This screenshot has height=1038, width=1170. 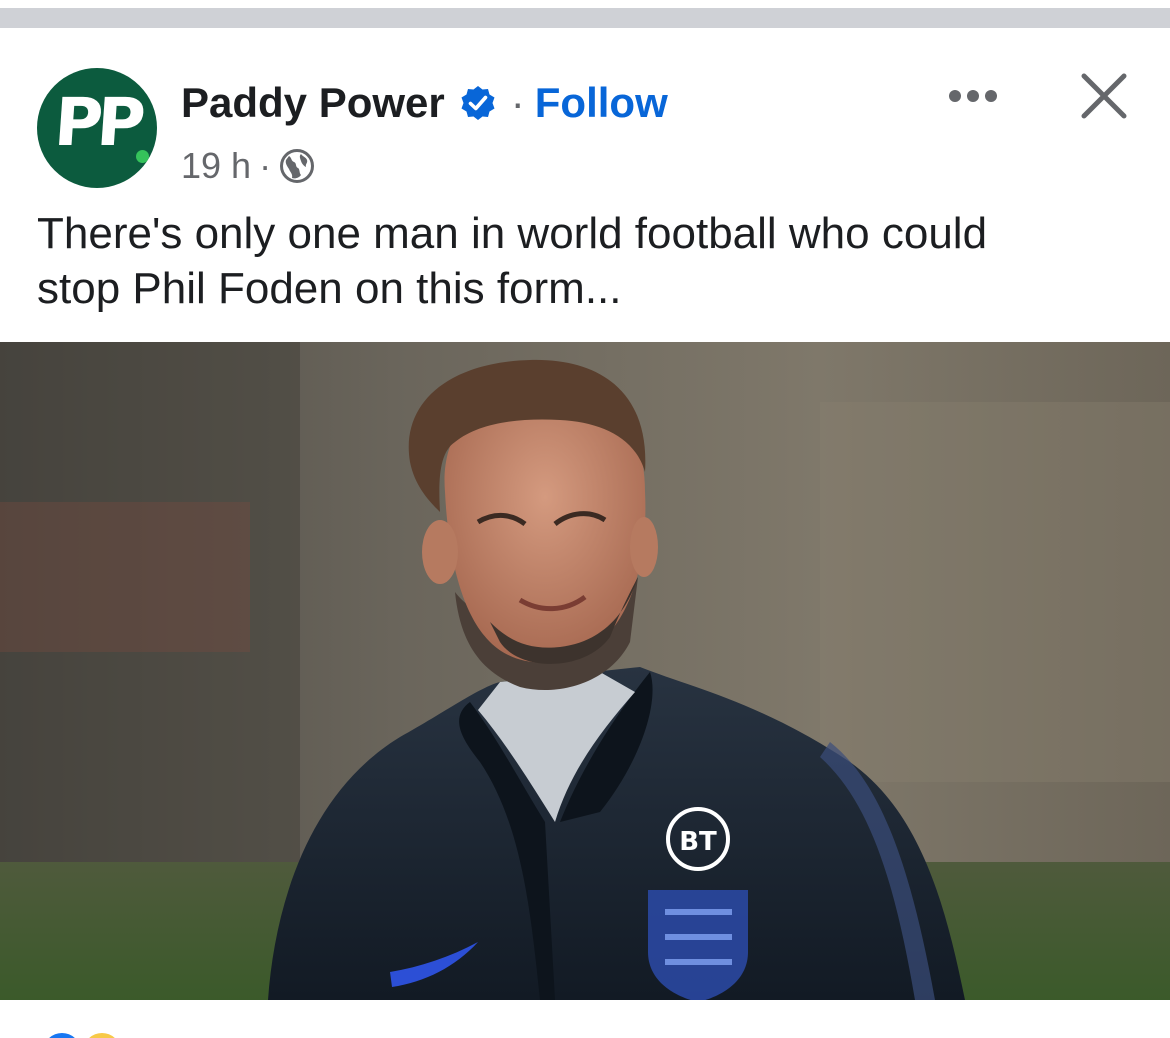 I want to click on hide-post-button, so click(x=1104, y=96).